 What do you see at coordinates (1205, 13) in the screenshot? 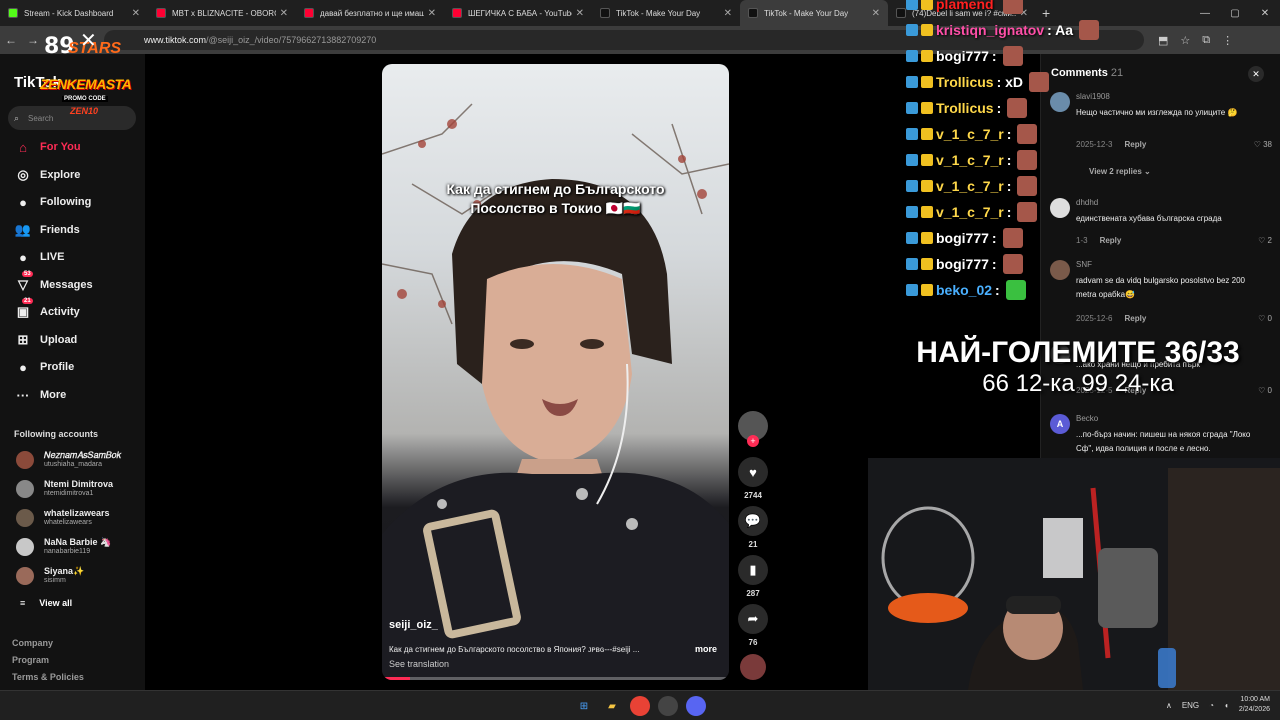
I see `minimize-icon: —` at bounding box center [1205, 13].